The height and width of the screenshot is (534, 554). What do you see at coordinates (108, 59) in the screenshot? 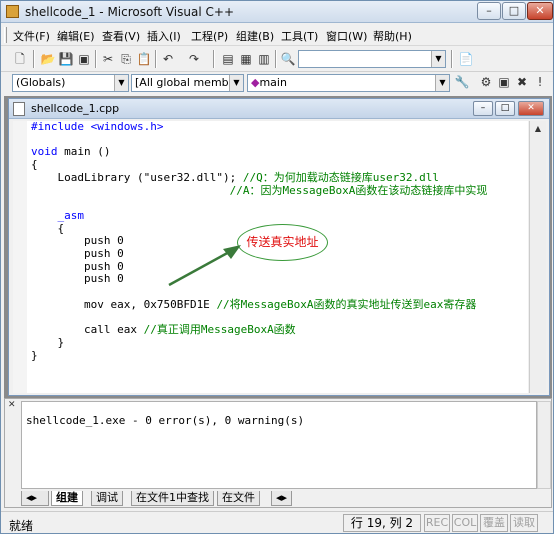
I see `cut-icon: ✂` at bounding box center [108, 59].